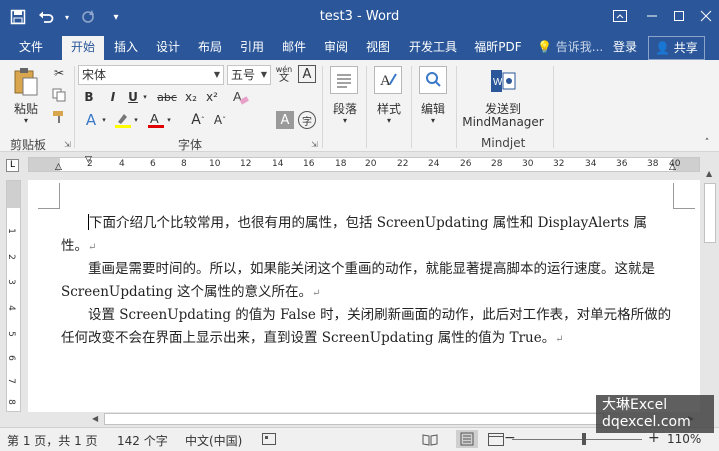 The width and height of the screenshot is (719, 451). Describe the element at coordinates (307, 120) in the screenshot. I see `enclose-characters-button: 字` at that location.